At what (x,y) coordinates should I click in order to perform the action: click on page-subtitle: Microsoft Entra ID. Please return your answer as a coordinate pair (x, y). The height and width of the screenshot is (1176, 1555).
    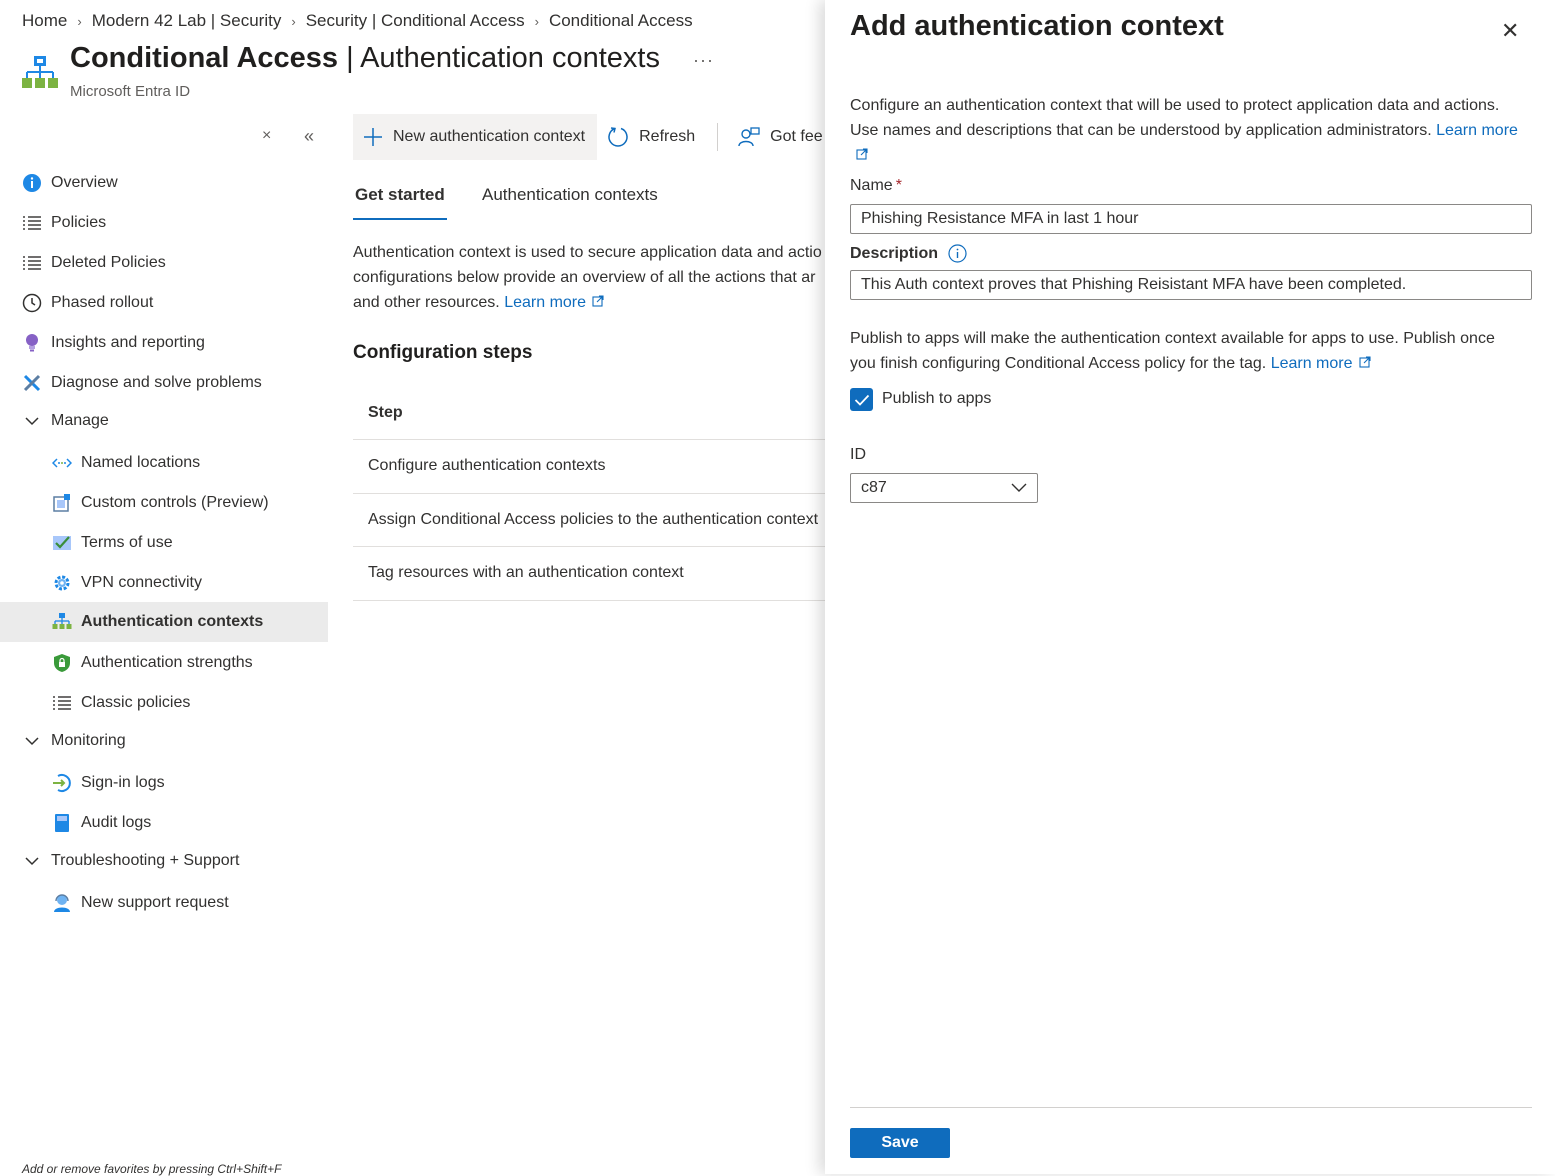
    Looking at the image, I should click on (130, 91).